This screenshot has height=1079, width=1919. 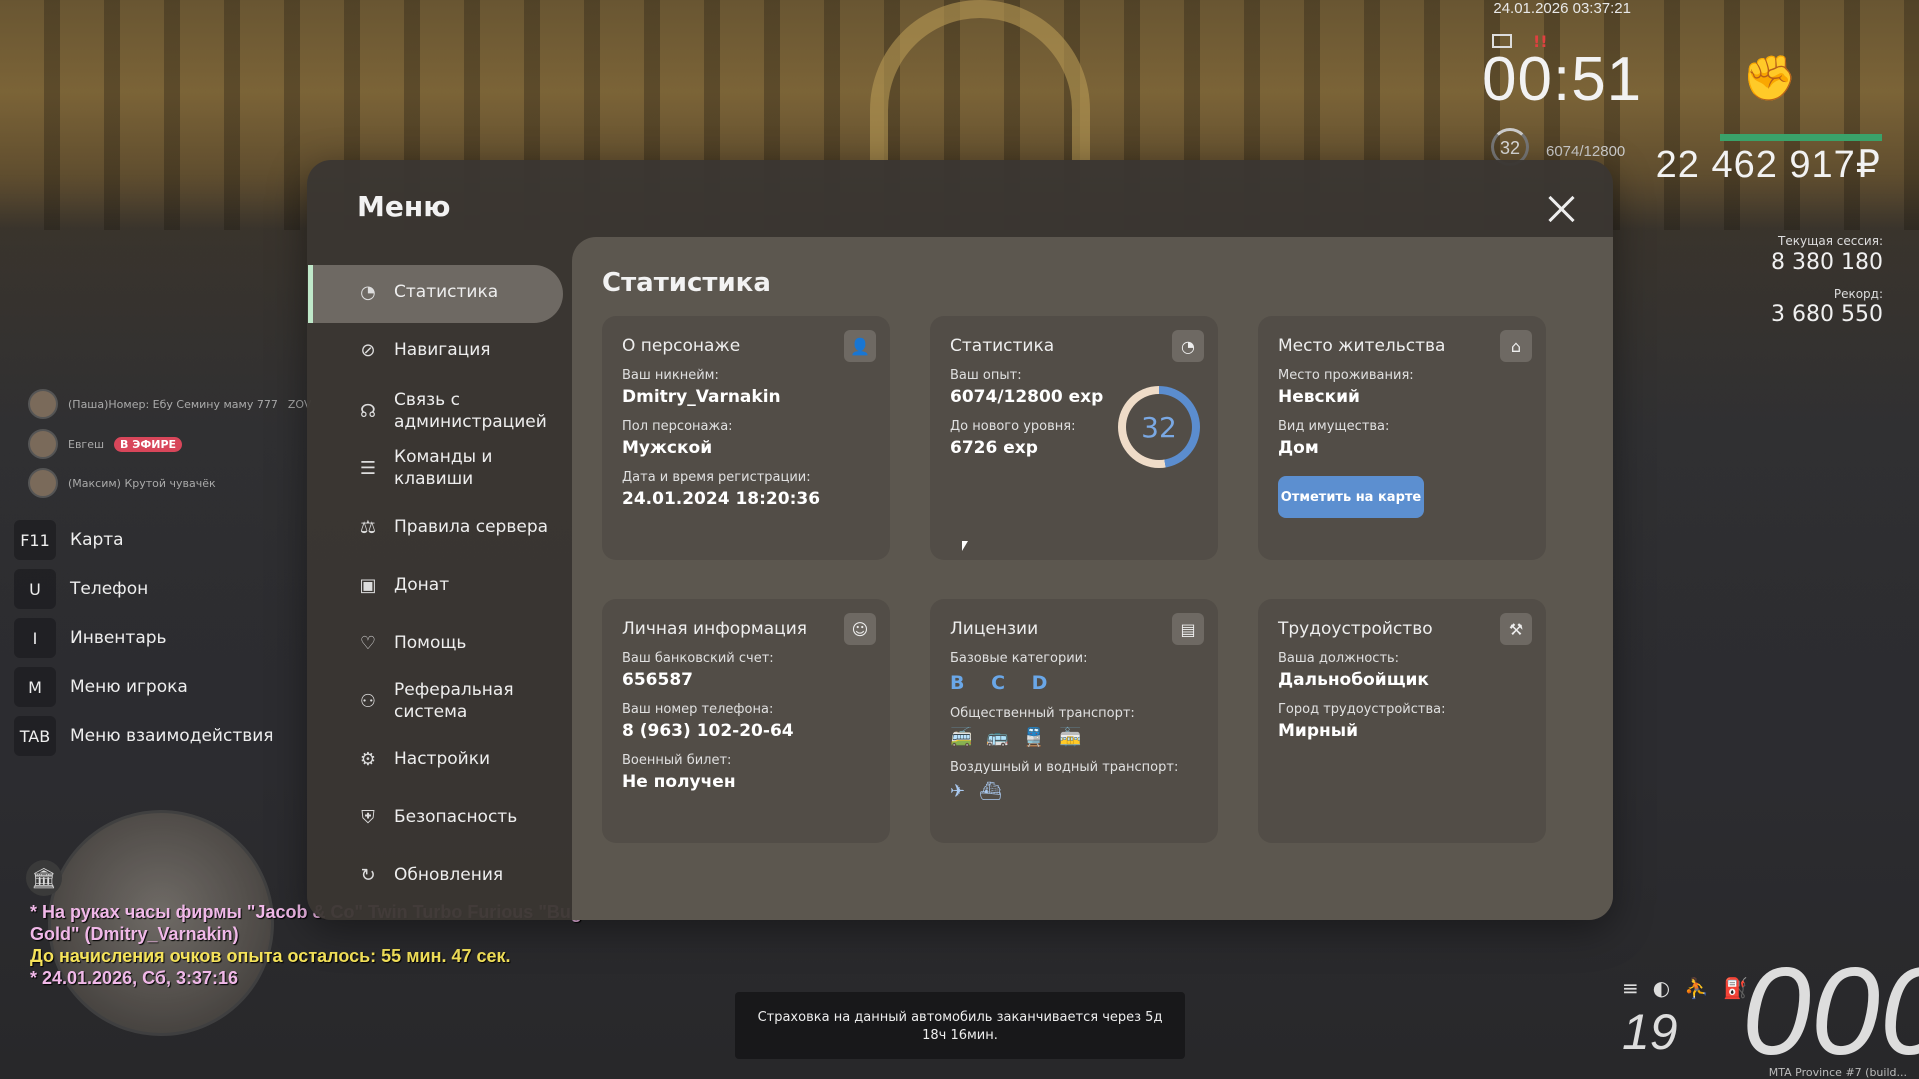 I want to click on bank-account-value: 656587, so click(x=657, y=680).